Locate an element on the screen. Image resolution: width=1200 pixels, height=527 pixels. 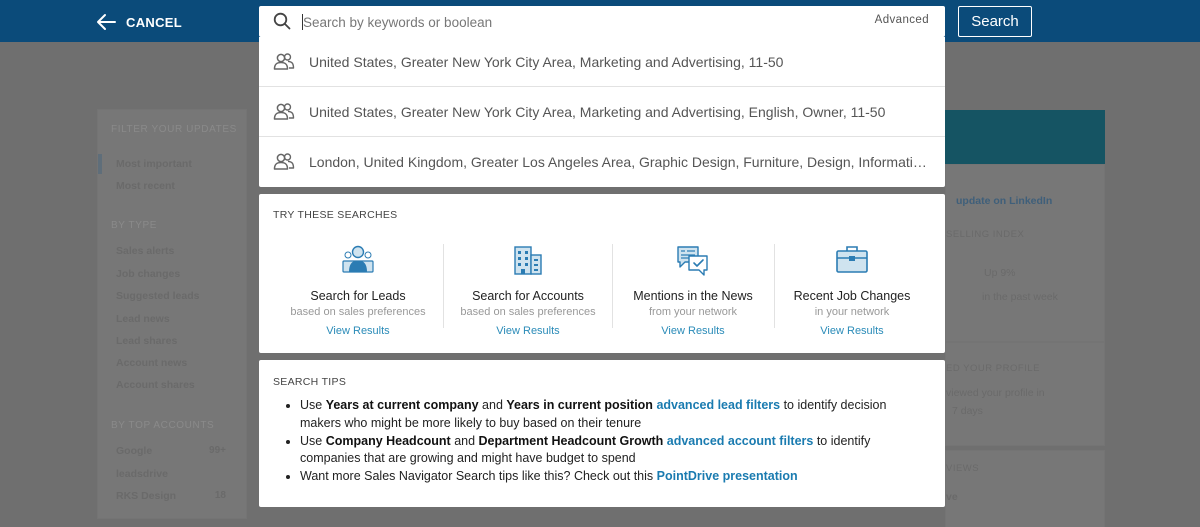
filter-header: FILTER YOUR UPDATES is located at coordinates (174, 129).